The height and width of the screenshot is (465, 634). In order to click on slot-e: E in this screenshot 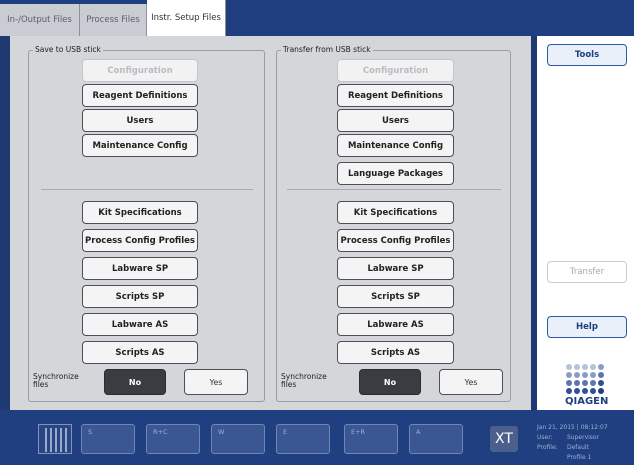, I will do `click(303, 439)`.